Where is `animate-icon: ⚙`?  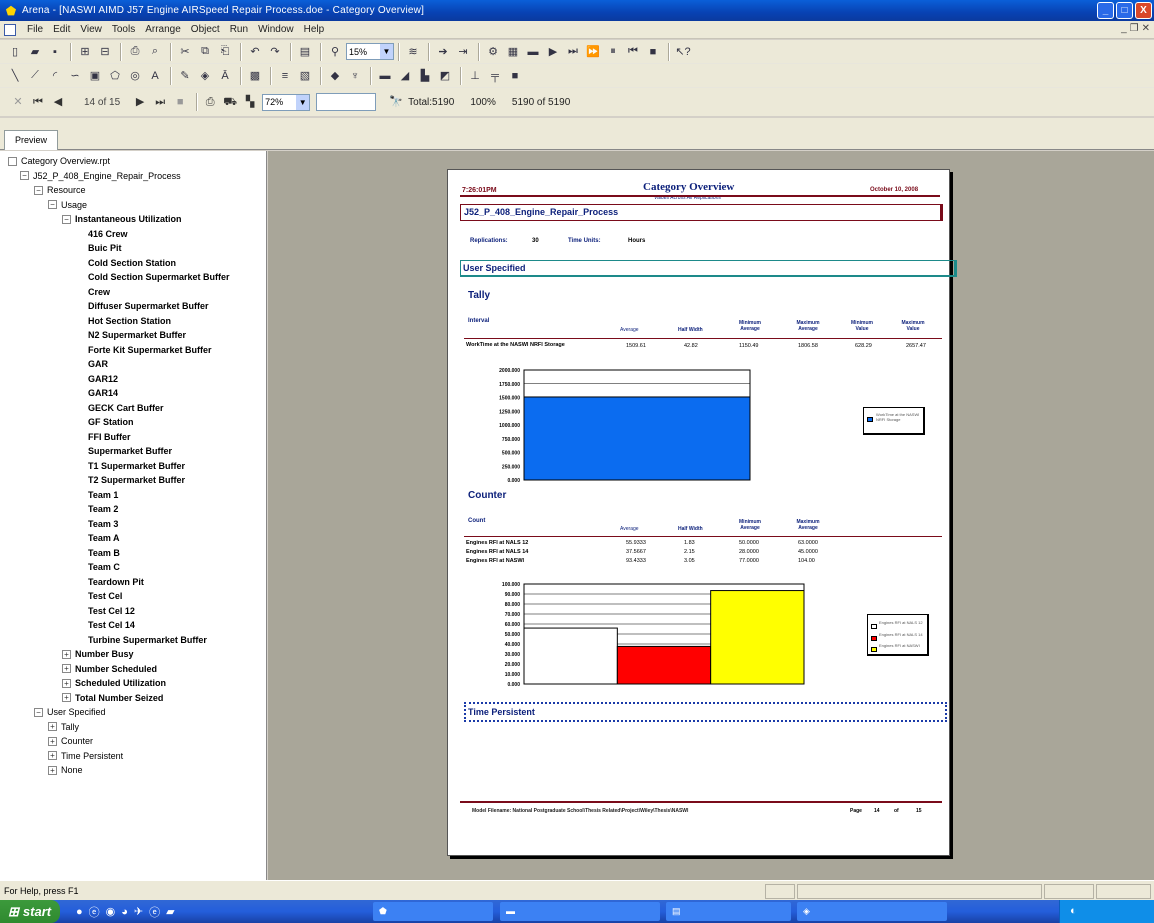 animate-icon: ⚙ is located at coordinates (493, 52).